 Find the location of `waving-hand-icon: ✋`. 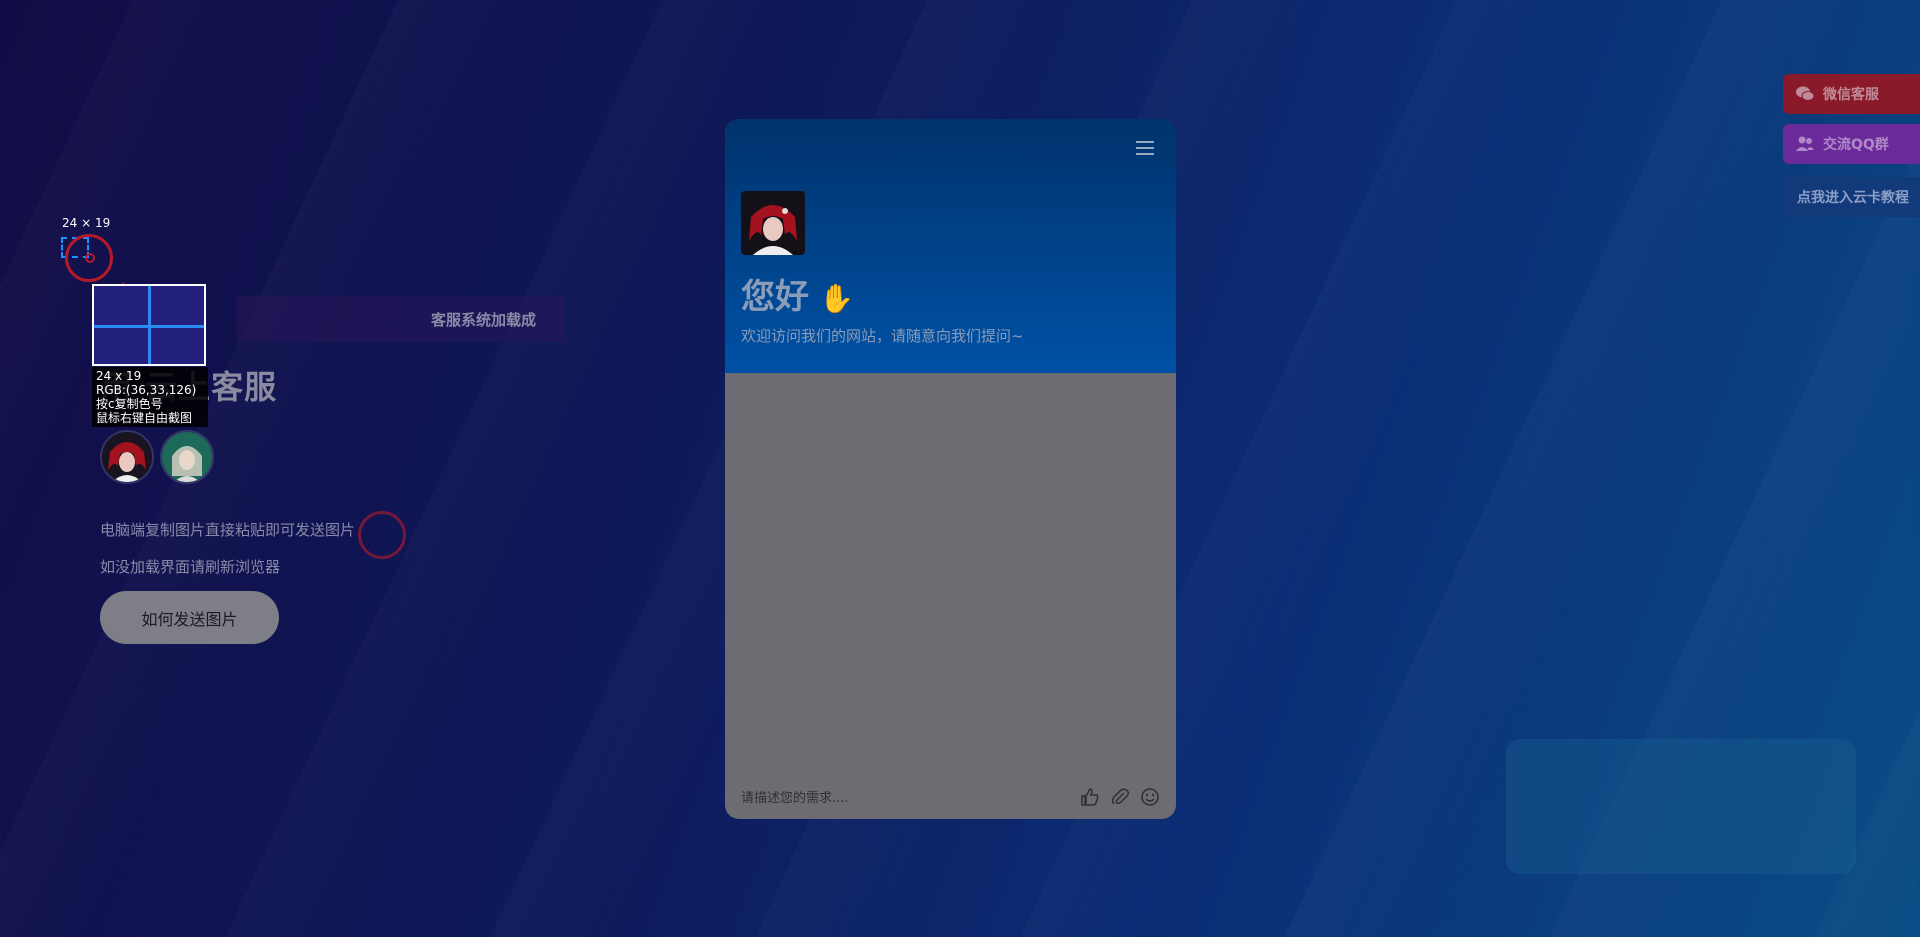

waving-hand-icon: ✋ is located at coordinates (836, 298).